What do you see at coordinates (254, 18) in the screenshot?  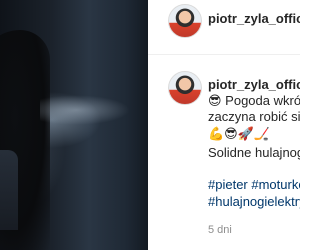 I see `header-username-link: piotr_zyla_official` at bounding box center [254, 18].